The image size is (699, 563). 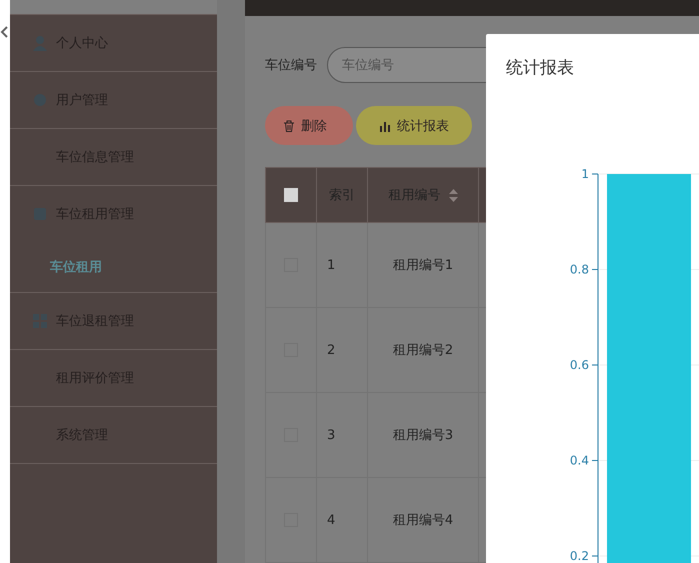 I want to click on sidebar-subitem: 车位租用, so click(x=113, y=267).